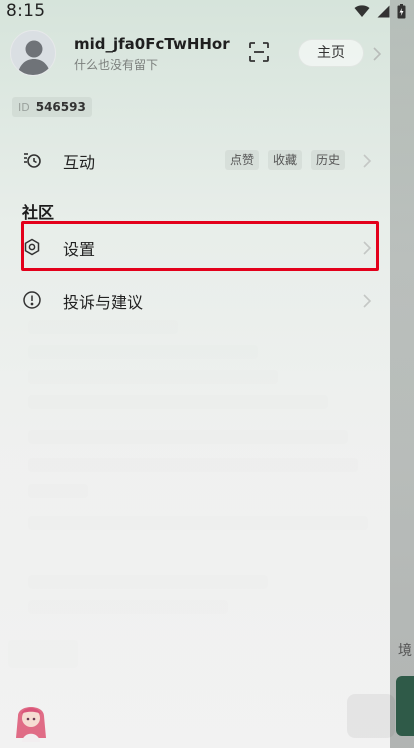 The image size is (414, 748). I want to click on profile-header: mid_jfa0FcTwHHor 什么也没有留下 主页, so click(200, 54).